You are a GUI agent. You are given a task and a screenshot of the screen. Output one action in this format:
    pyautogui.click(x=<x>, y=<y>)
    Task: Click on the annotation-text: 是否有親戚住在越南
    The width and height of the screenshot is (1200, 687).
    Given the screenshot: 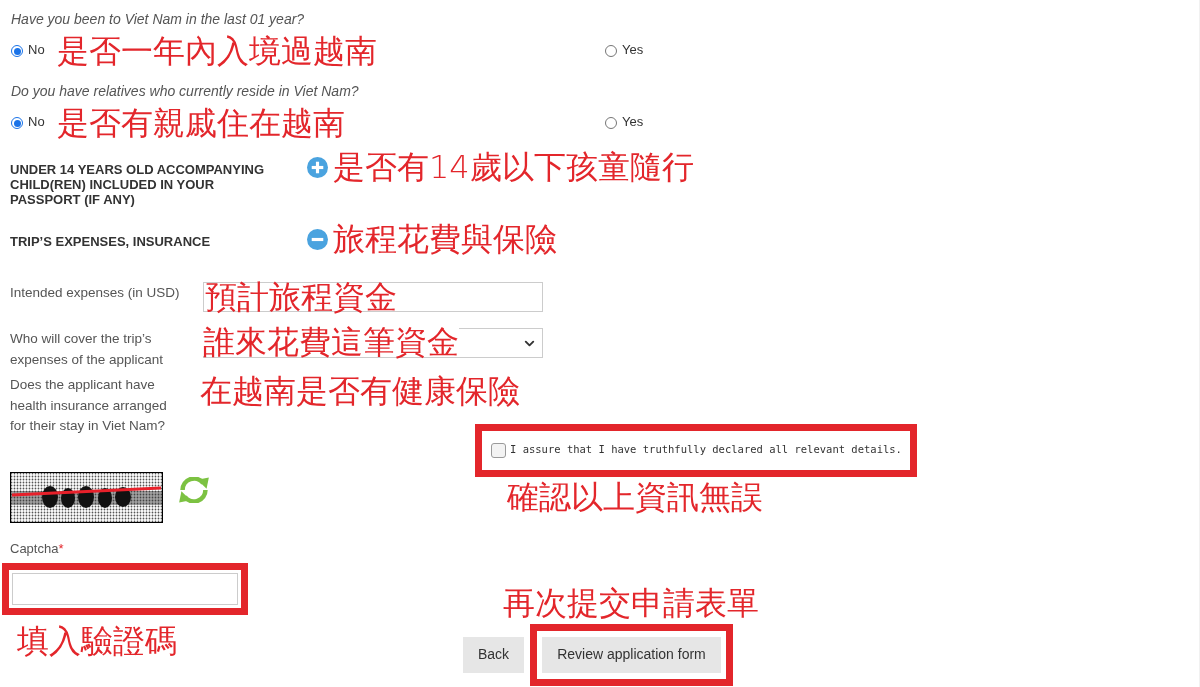 What is the action you would take?
    pyautogui.click(x=200, y=123)
    